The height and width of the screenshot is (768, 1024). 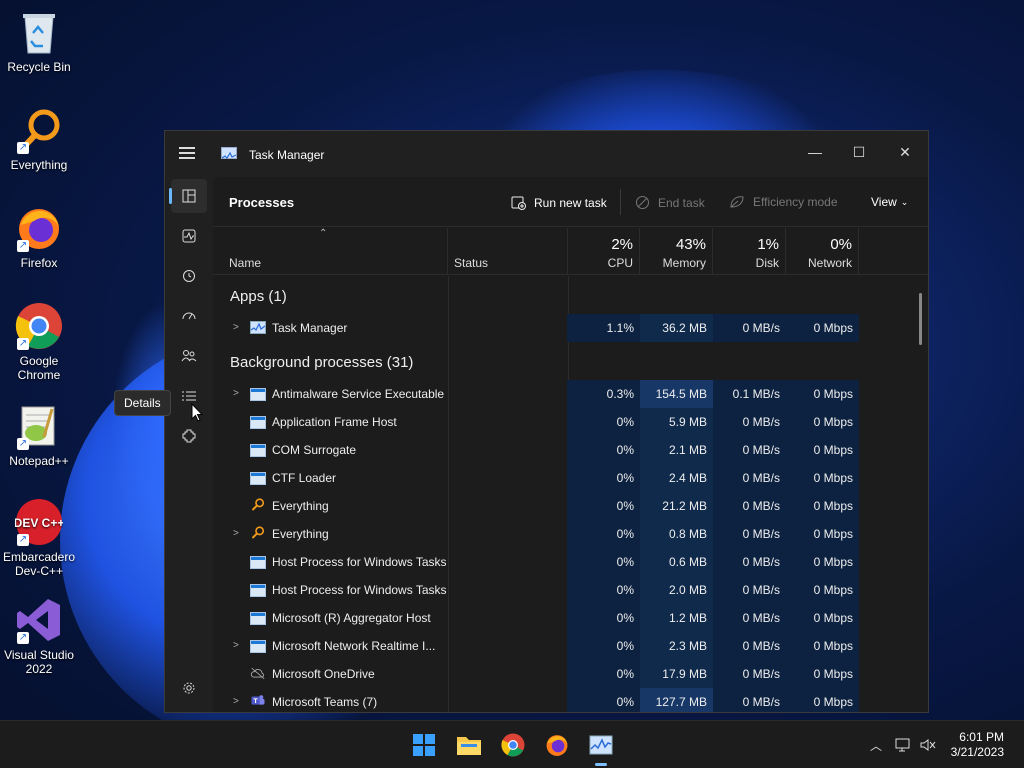 I want to click on process-row: > Task Manager 1.1% 36.2 MB 0 MB/s 0 Mbps, so click(x=570, y=328).